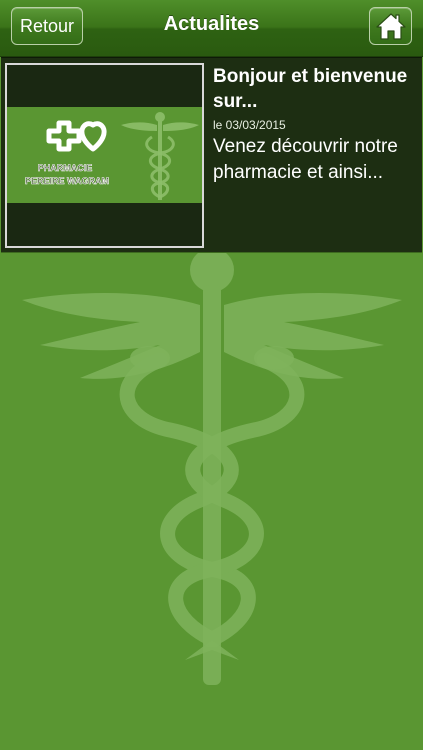 The width and height of the screenshot is (423, 750). What do you see at coordinates (249, 125) in the screenshot?
I see `news-date: le 03/03/2015` at bounding box center [249, 125].